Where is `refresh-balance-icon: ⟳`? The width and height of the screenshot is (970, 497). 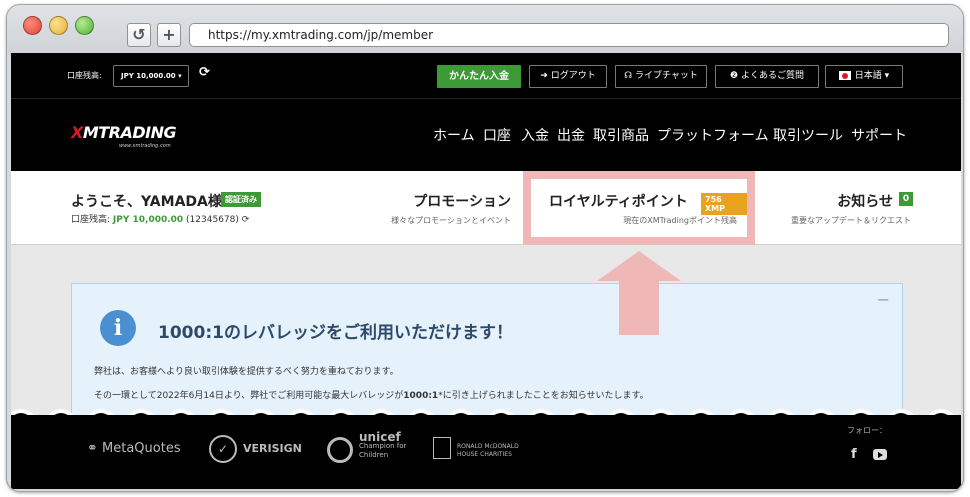
refresh-balance-icon: ⟳ is located at coordinates (204, 72).